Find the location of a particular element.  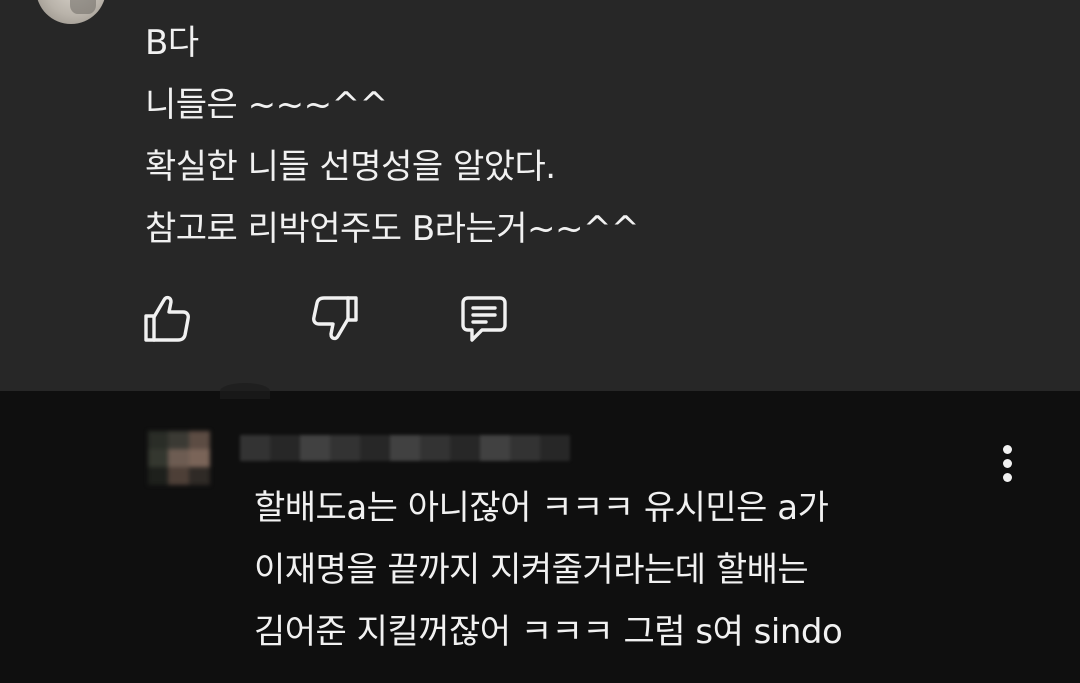

dislike-button is located at coordinates (340, 320).